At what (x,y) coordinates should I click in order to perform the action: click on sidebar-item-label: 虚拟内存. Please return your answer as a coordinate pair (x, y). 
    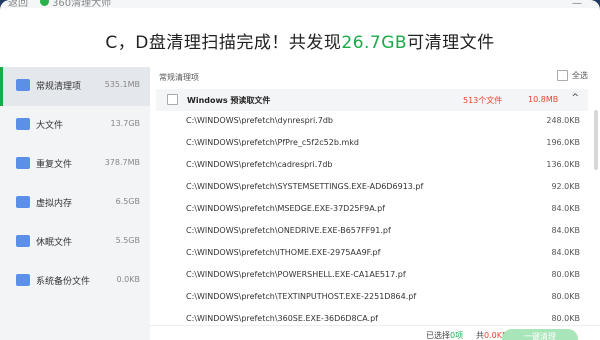
    Looking at the image, I should click on (54, 204).